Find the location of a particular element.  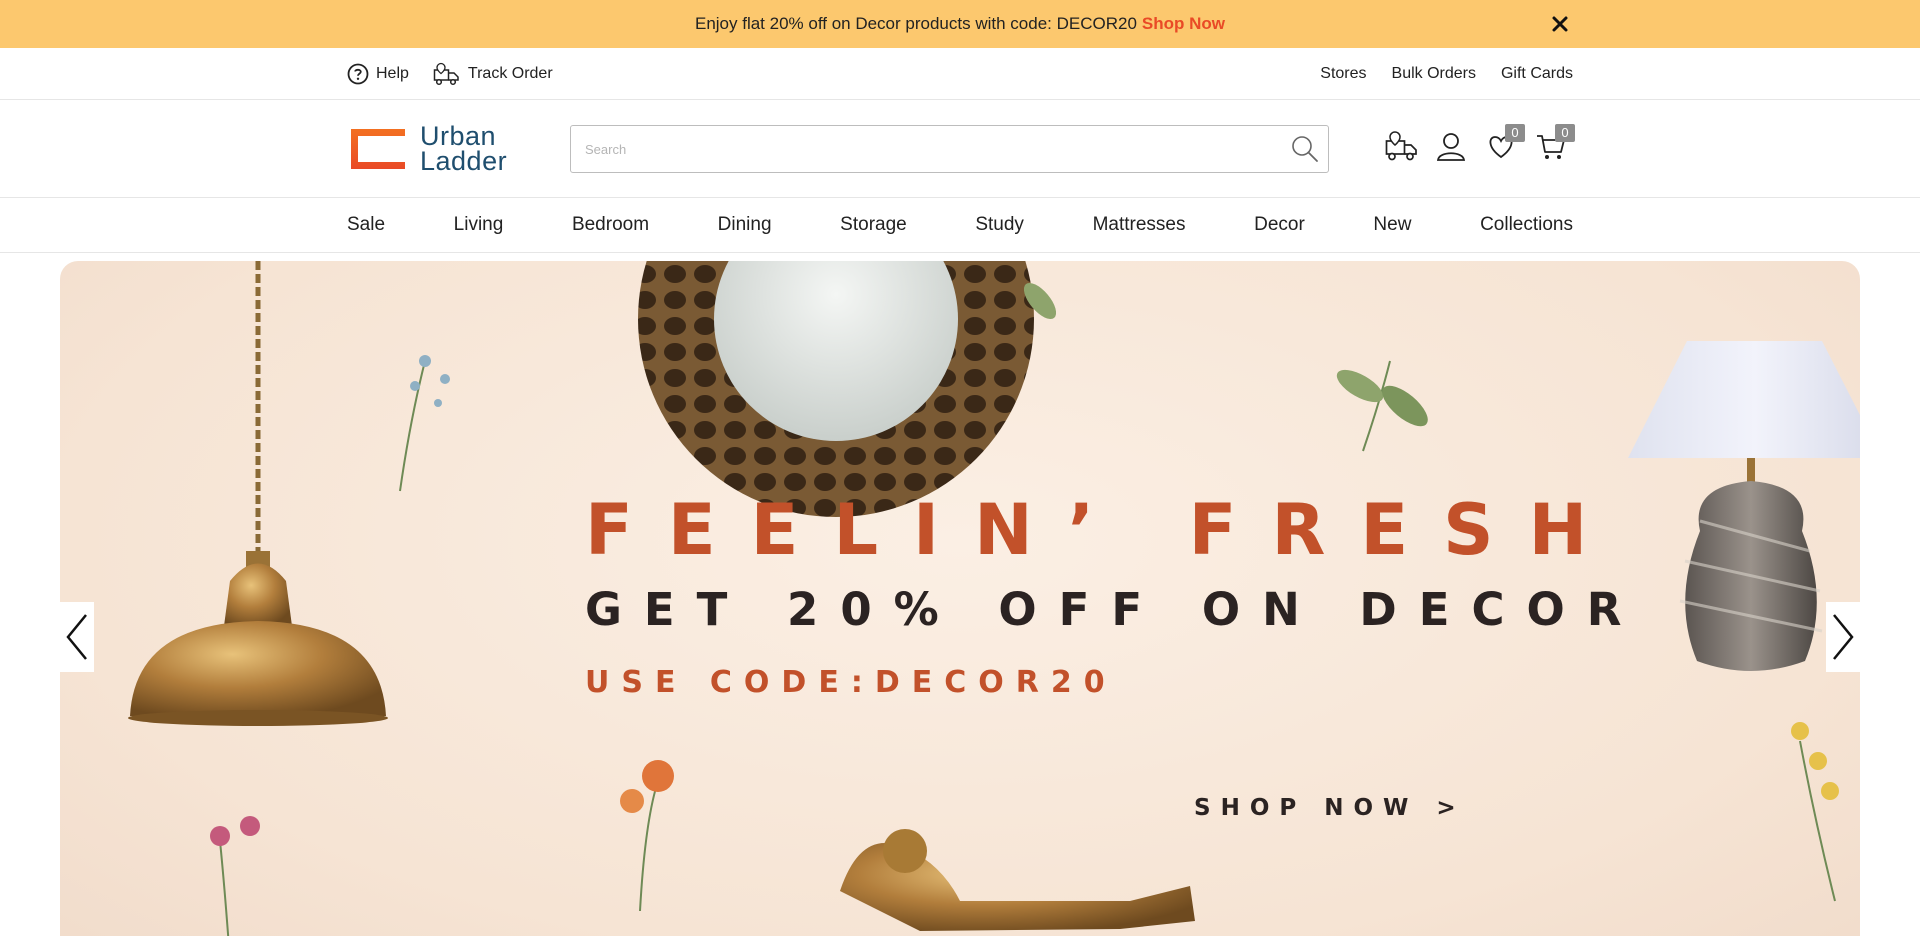

nav-item-living: Living is located at coordinates (479, 225).